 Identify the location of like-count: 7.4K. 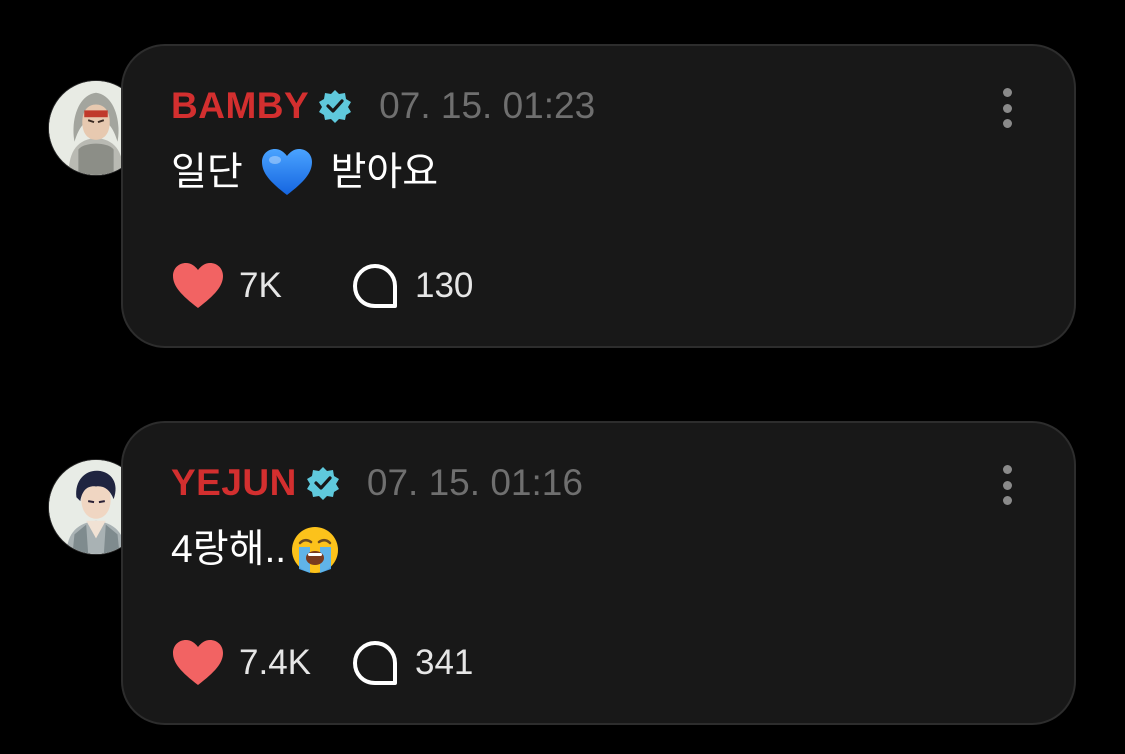
(275, 662).